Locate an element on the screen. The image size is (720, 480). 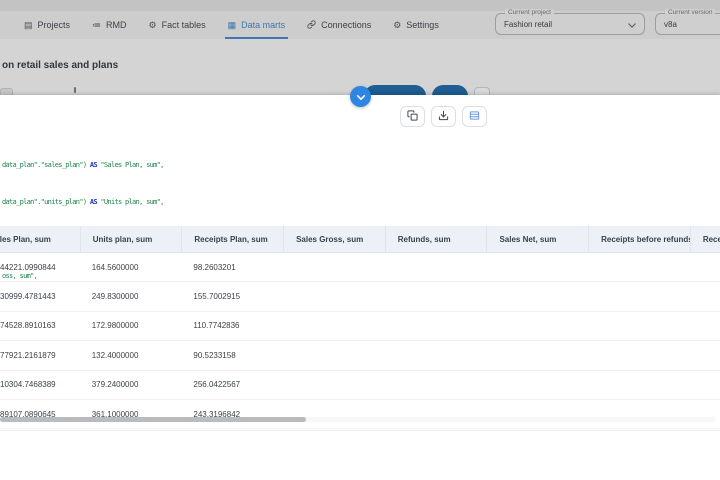
column-header: Receipts is located at coordinates (704, 239).